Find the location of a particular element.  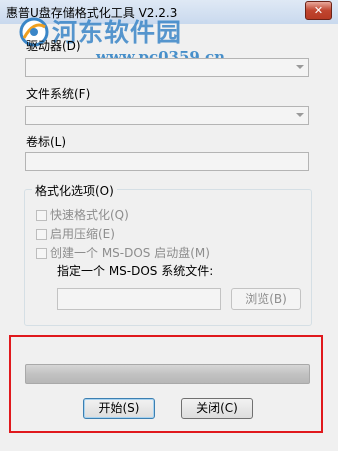

dos-file-label: 指定一个 MS-DOS 系统文件: is located at coordinates (135, 271).